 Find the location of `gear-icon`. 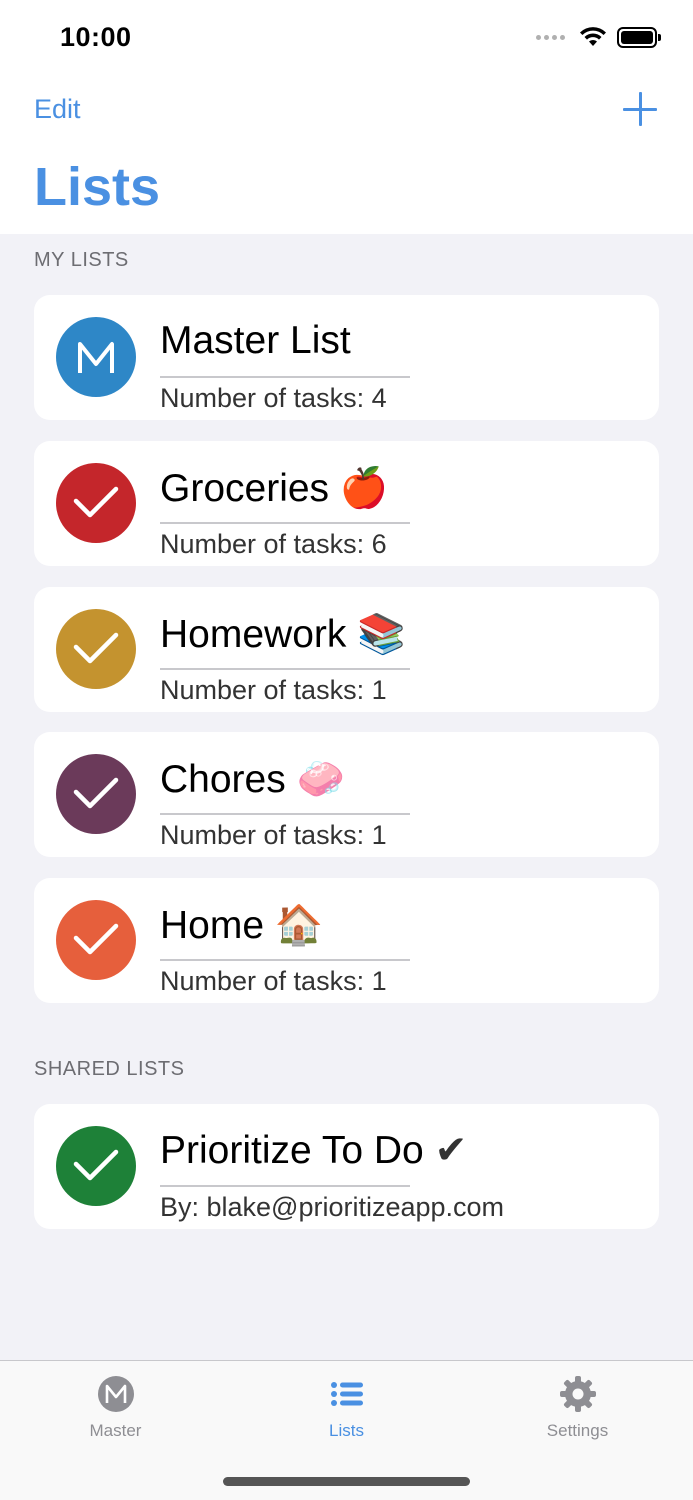

gear-icon is located at coordinates (578, 1394).